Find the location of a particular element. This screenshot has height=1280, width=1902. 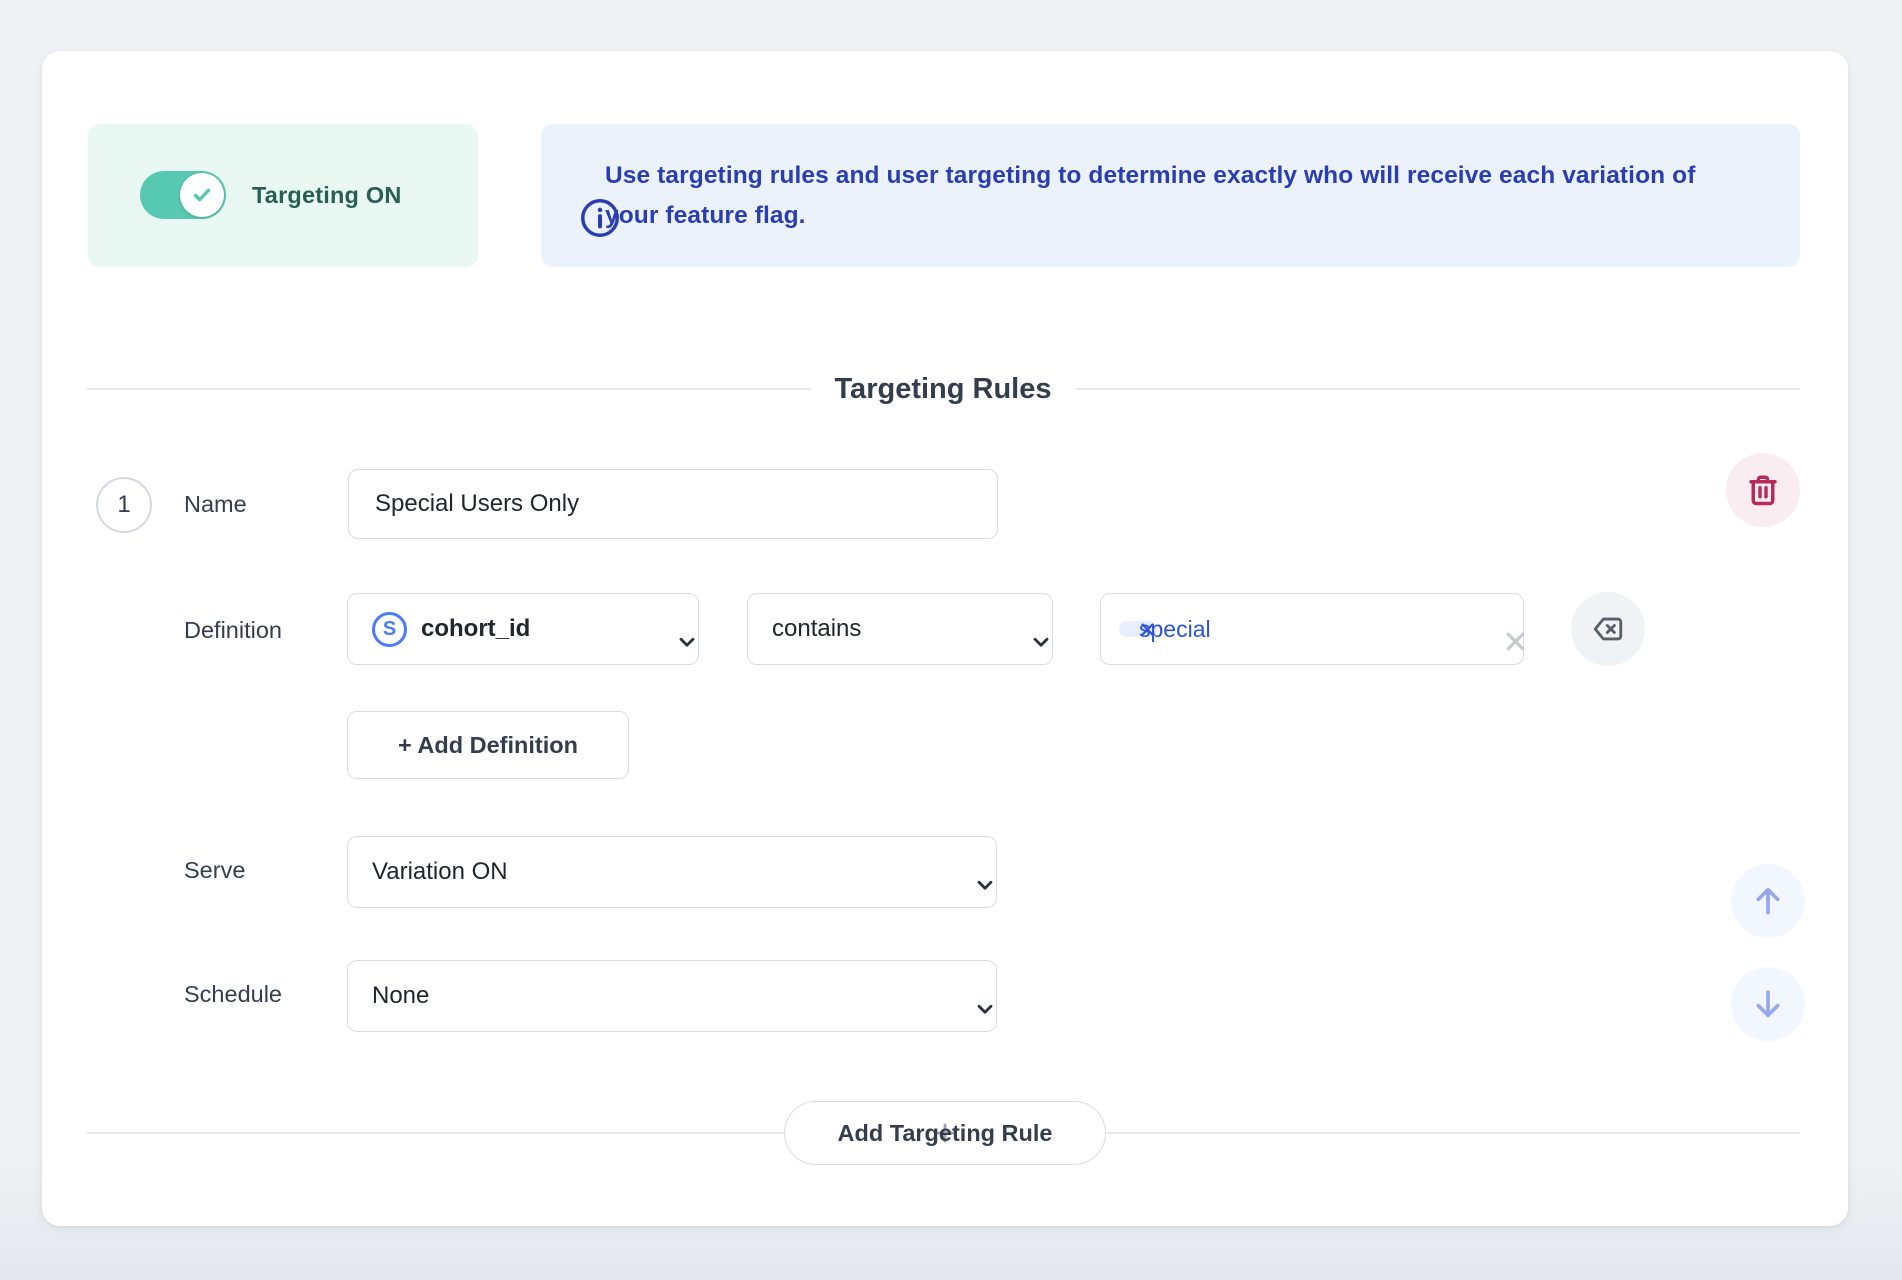

section-title: Targeting Rules is located at coordinates (943, 388).